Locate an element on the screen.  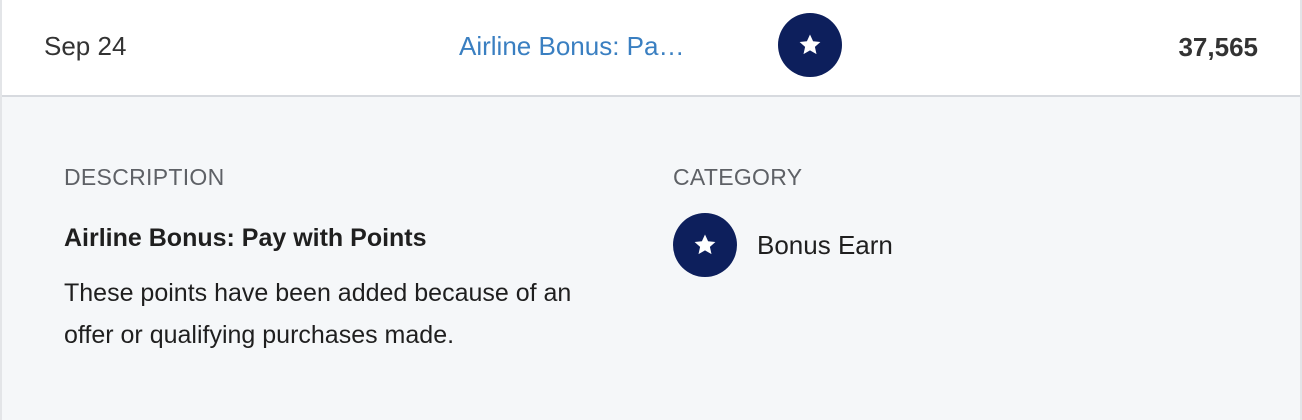
points-amount: 37,565 is located at coordinates (1218, 47).